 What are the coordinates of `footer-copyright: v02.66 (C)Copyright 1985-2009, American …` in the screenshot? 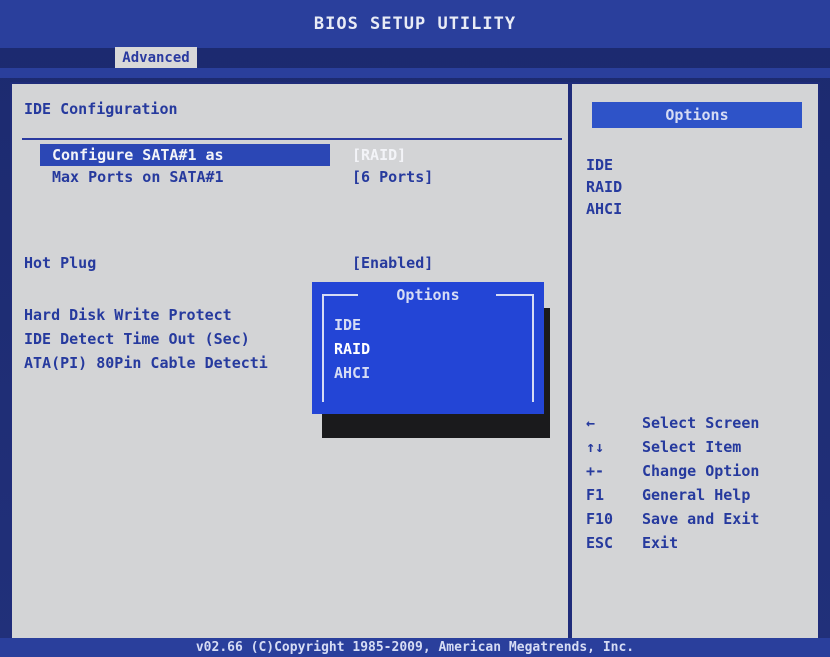 It's located at (415, 647).